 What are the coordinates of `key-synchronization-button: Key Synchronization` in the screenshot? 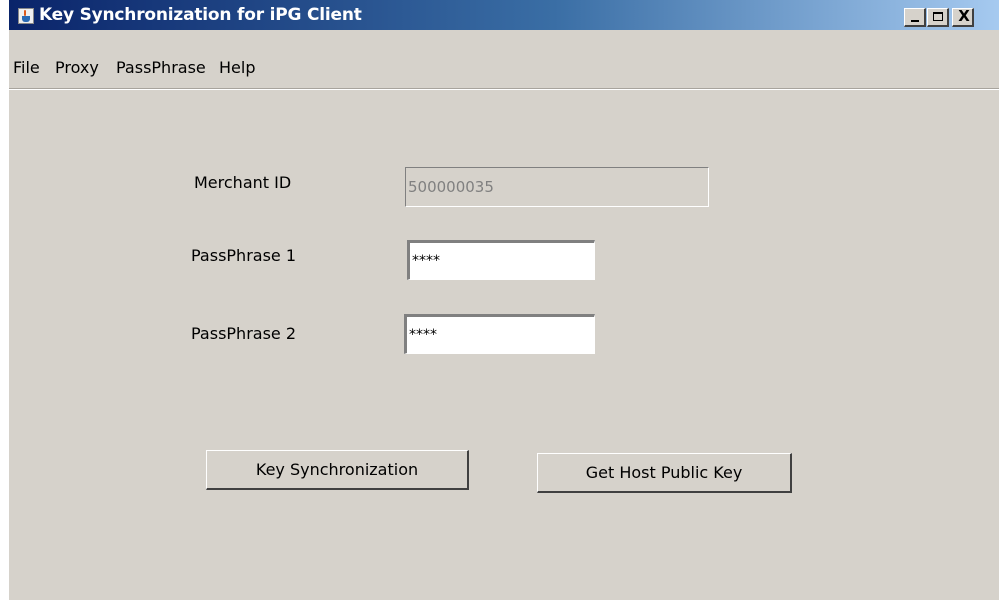 It's located at (337, 470).